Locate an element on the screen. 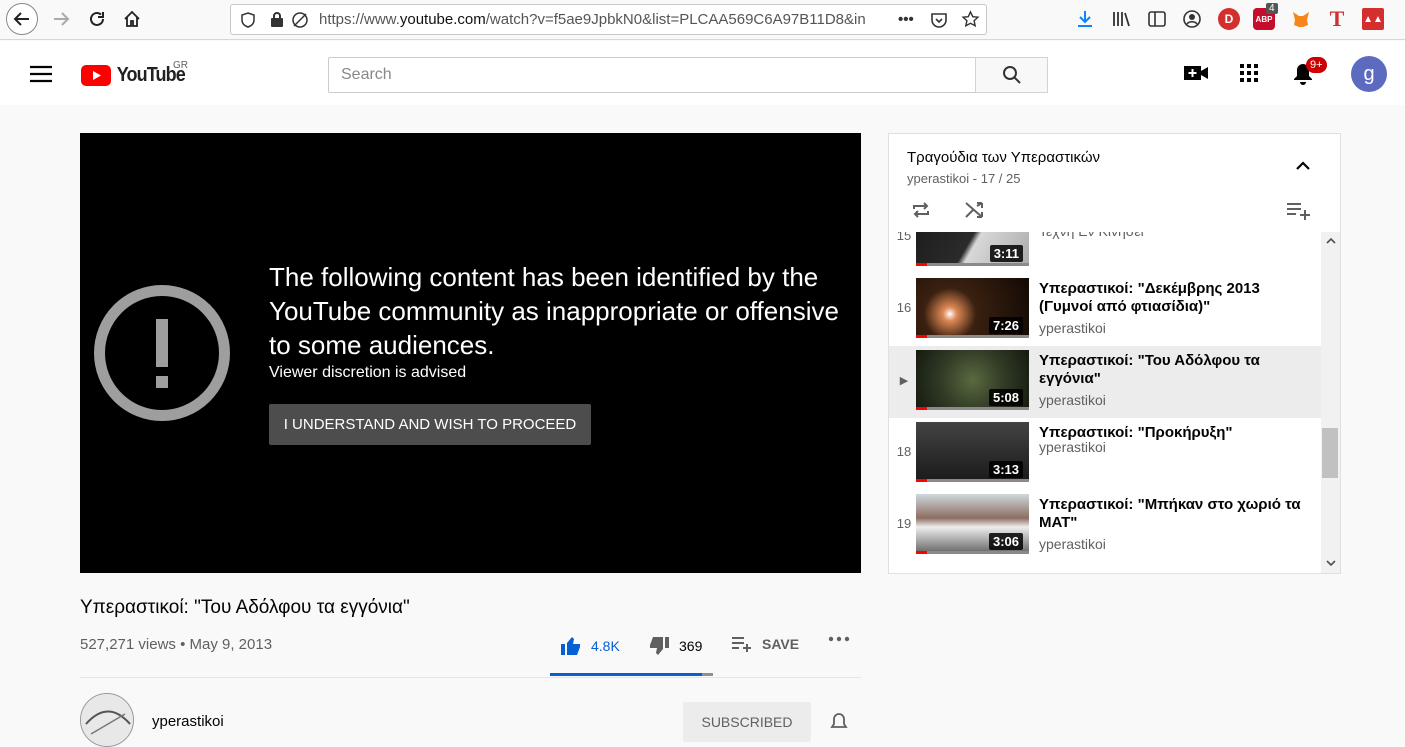 The height and width of the screenshot is (747, 1405). channel-avatar-image is located at coordinates (107, 720).